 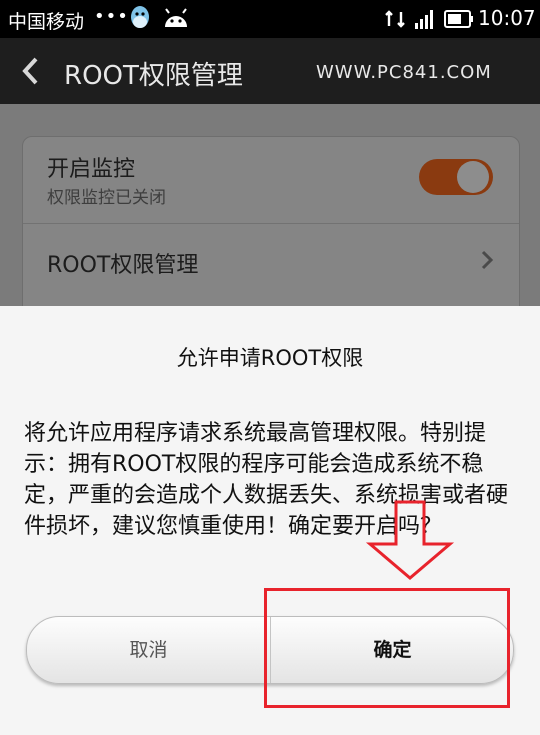 What do you see at coordinates (148, 650) in the screenshot?
I see `cancel-button: 取消` at bounding box center [148, 650].